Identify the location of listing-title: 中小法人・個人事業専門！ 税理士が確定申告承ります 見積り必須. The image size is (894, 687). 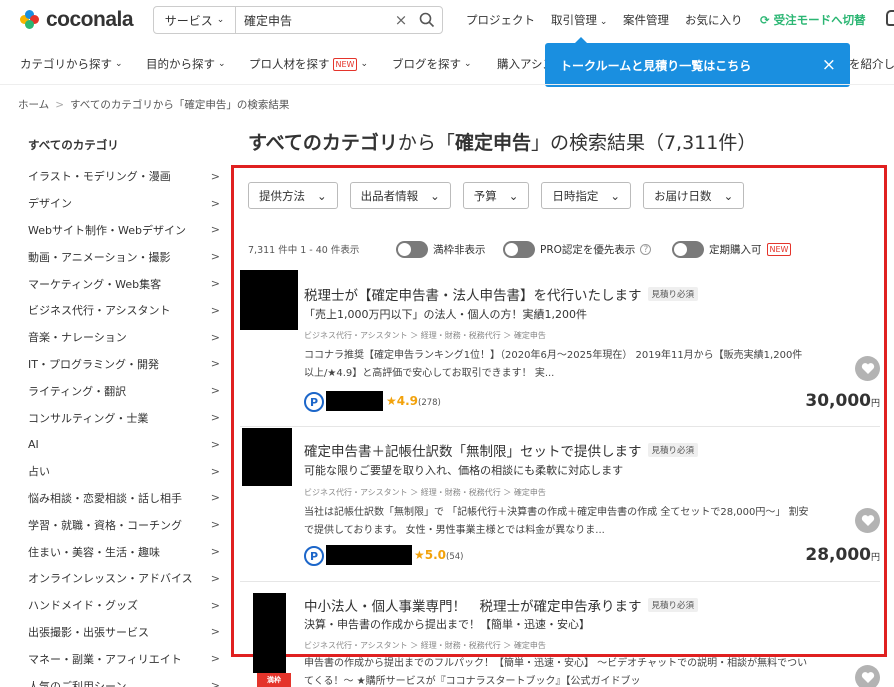
(501, 605).